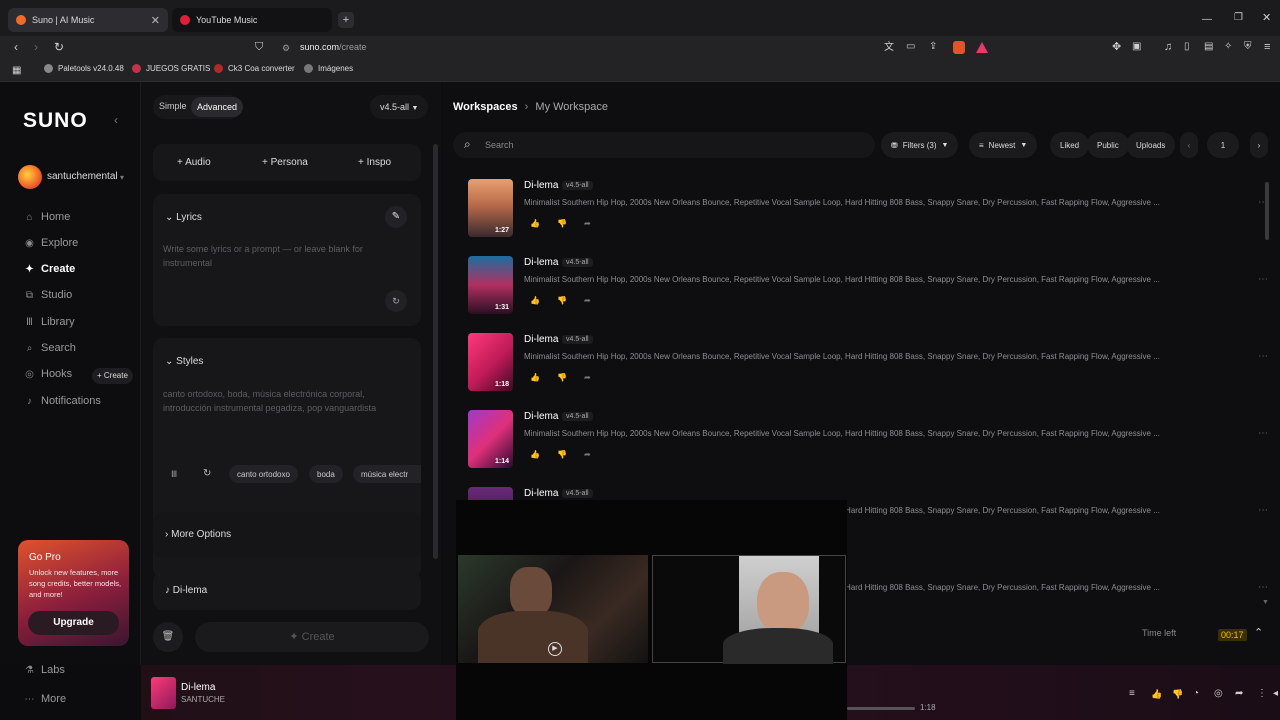 Image resolution: width=1280 pixels, height=720 pixels. What do you see at coordinates (259, 47) in the screenshot?
I see `bookmark-icon: ⛉` at bounding box center [259, 47].